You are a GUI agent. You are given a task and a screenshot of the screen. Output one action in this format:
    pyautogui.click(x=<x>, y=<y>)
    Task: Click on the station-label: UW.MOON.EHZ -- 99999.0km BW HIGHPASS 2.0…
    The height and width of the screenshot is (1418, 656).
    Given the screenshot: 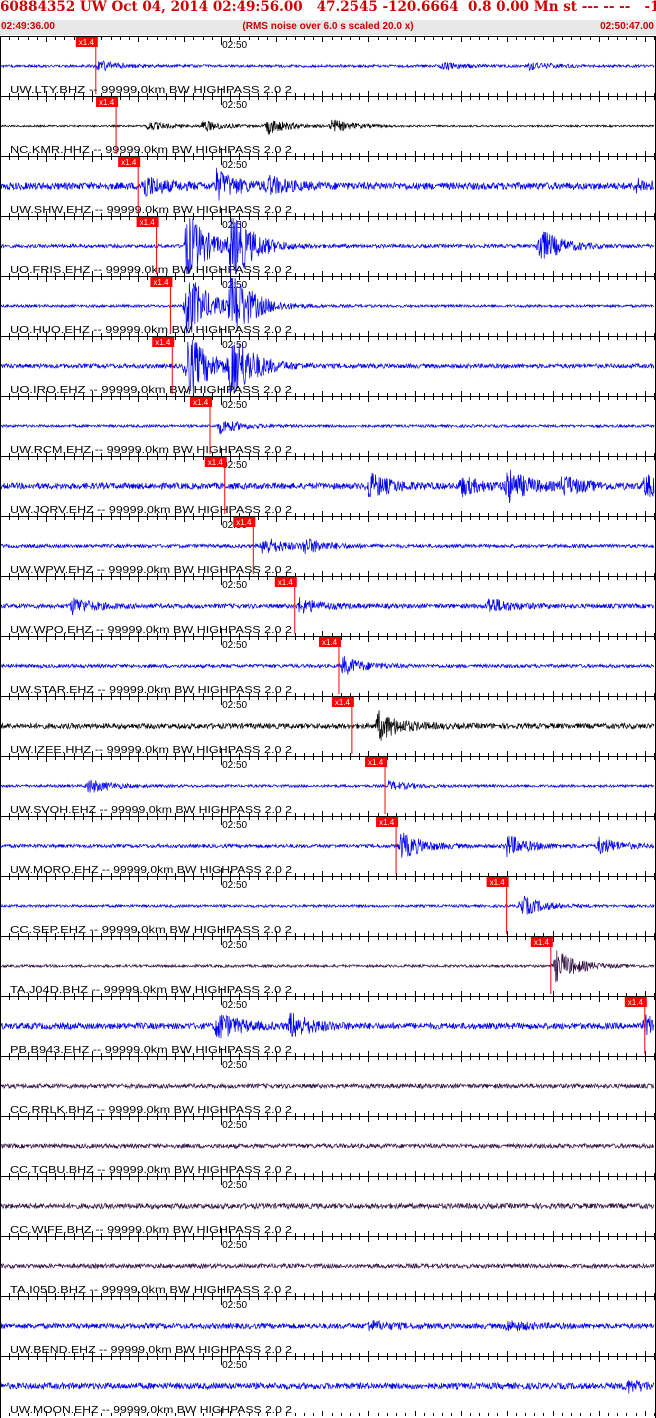 What is the action you would take?
    pyautogui.click(x=151, y=1410)
    